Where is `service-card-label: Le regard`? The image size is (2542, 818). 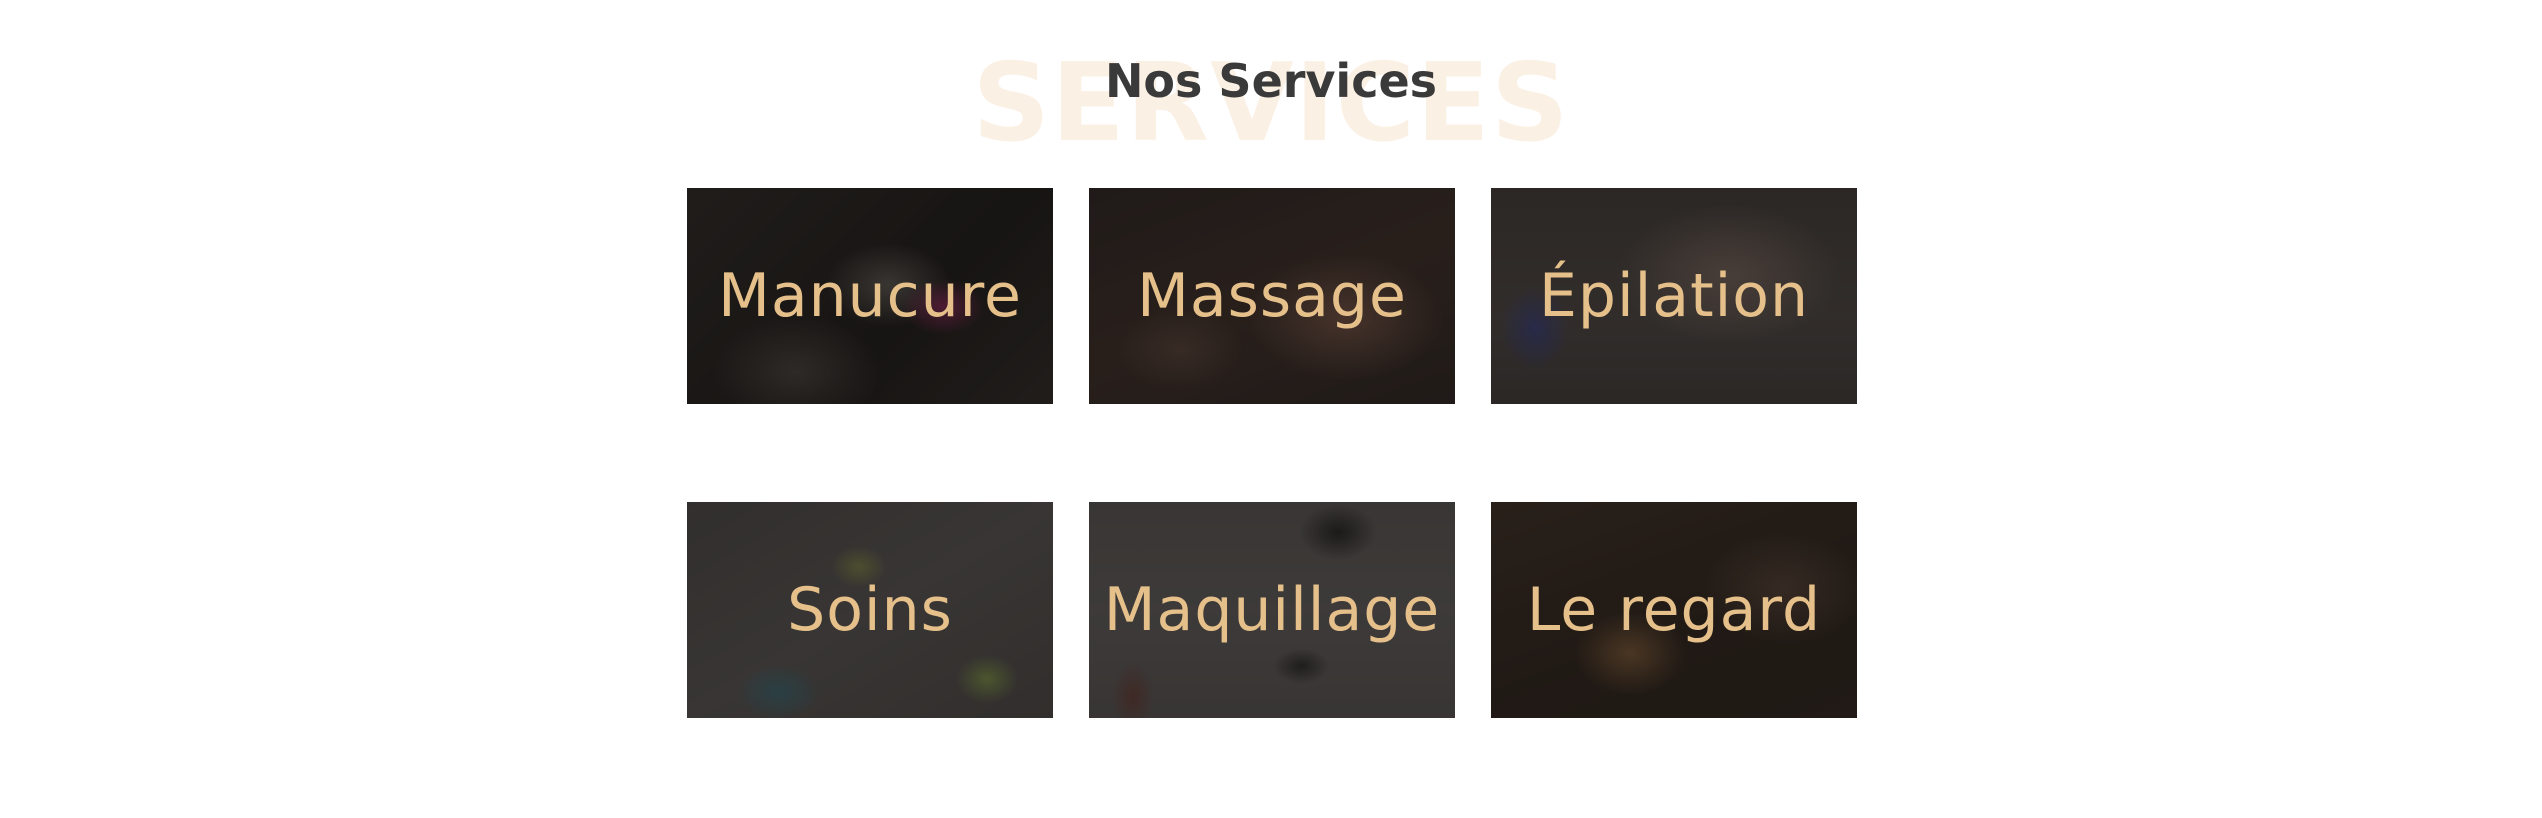 service-card-label: Le regard is located at coordinates (1674, 610).